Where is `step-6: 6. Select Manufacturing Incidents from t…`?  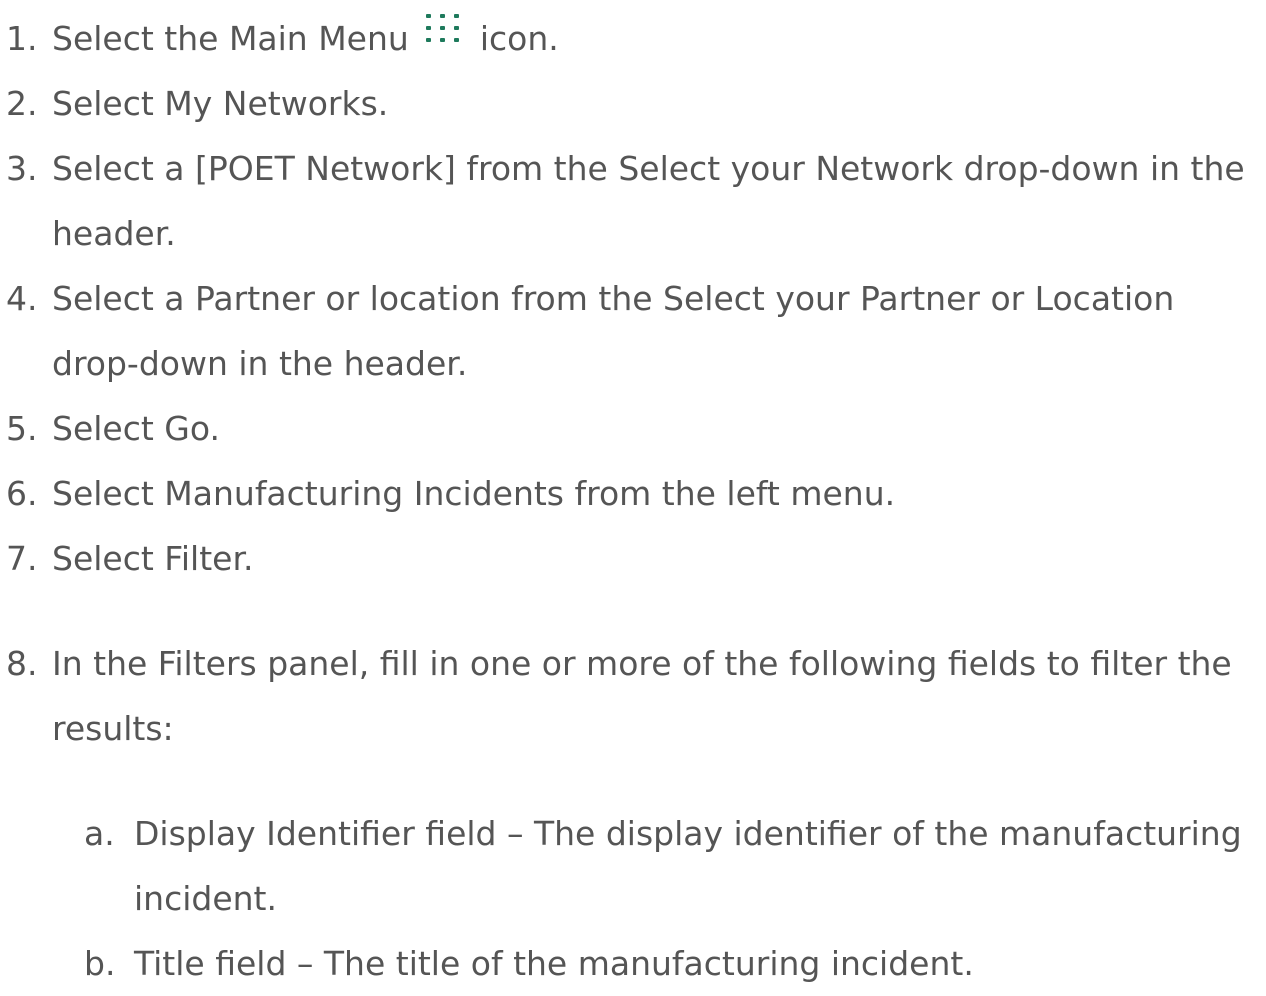
step-6: 6. Select Manufacturing Incidents from t… is located at coordinates (630, 493).